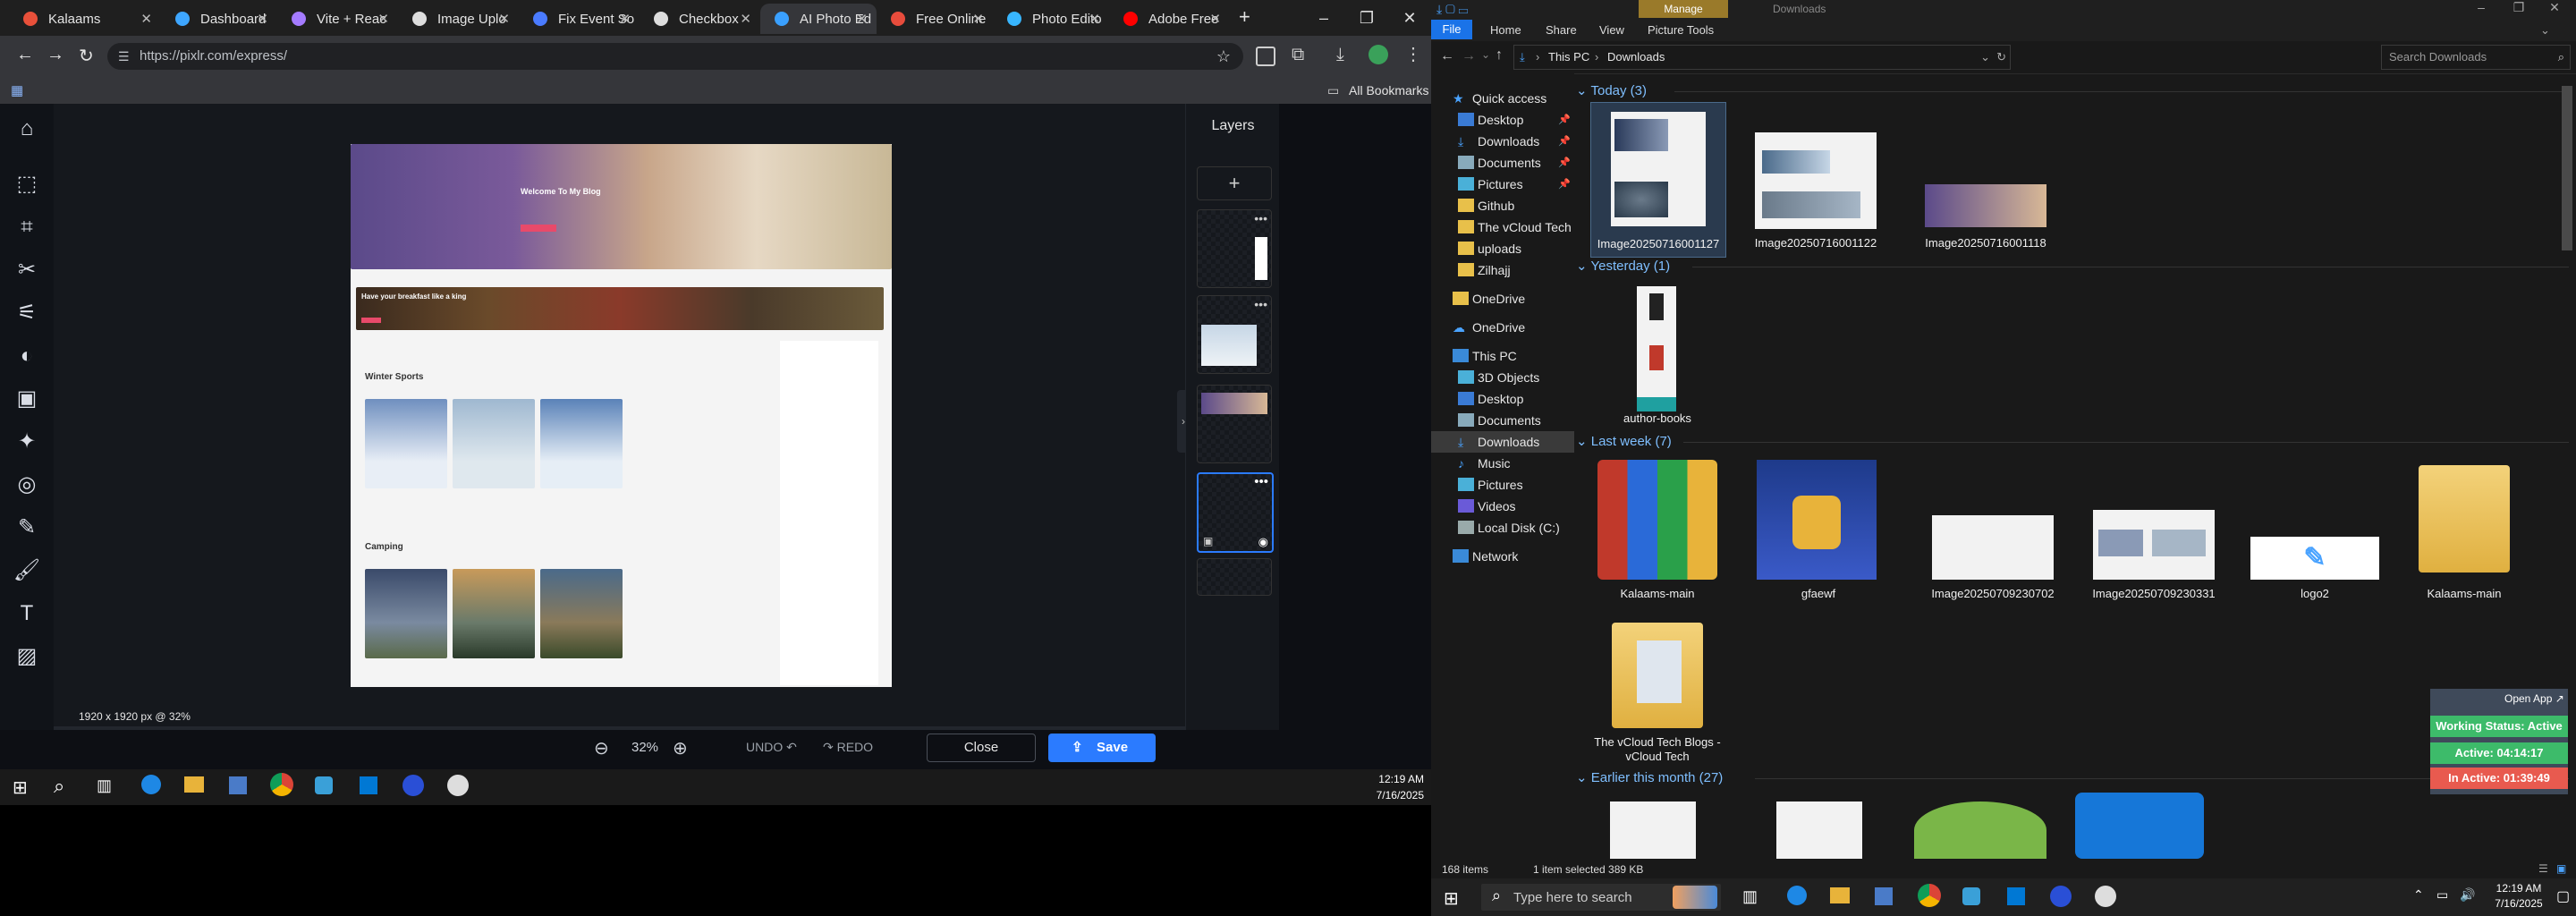  Describe the element at coordinates (2072, 266) in the screenshot. I see `group-header-yesterday: ⌄ Yesterday (1)` at that location.